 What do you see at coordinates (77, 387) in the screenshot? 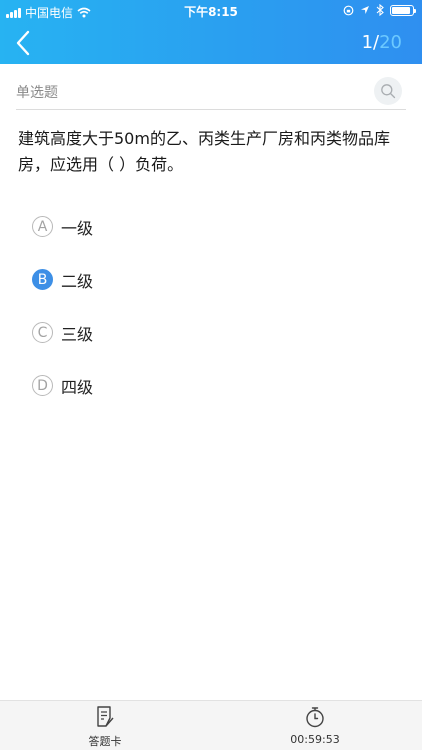
I see `option-d-text: 四级` at bounding box center [77, 387].